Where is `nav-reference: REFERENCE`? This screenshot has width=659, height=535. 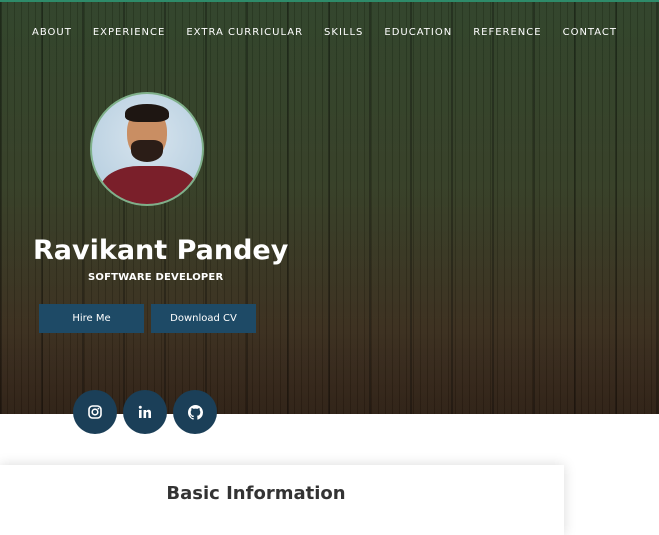
nav-reference: REFERENCE is located at coordinates (507, 32).